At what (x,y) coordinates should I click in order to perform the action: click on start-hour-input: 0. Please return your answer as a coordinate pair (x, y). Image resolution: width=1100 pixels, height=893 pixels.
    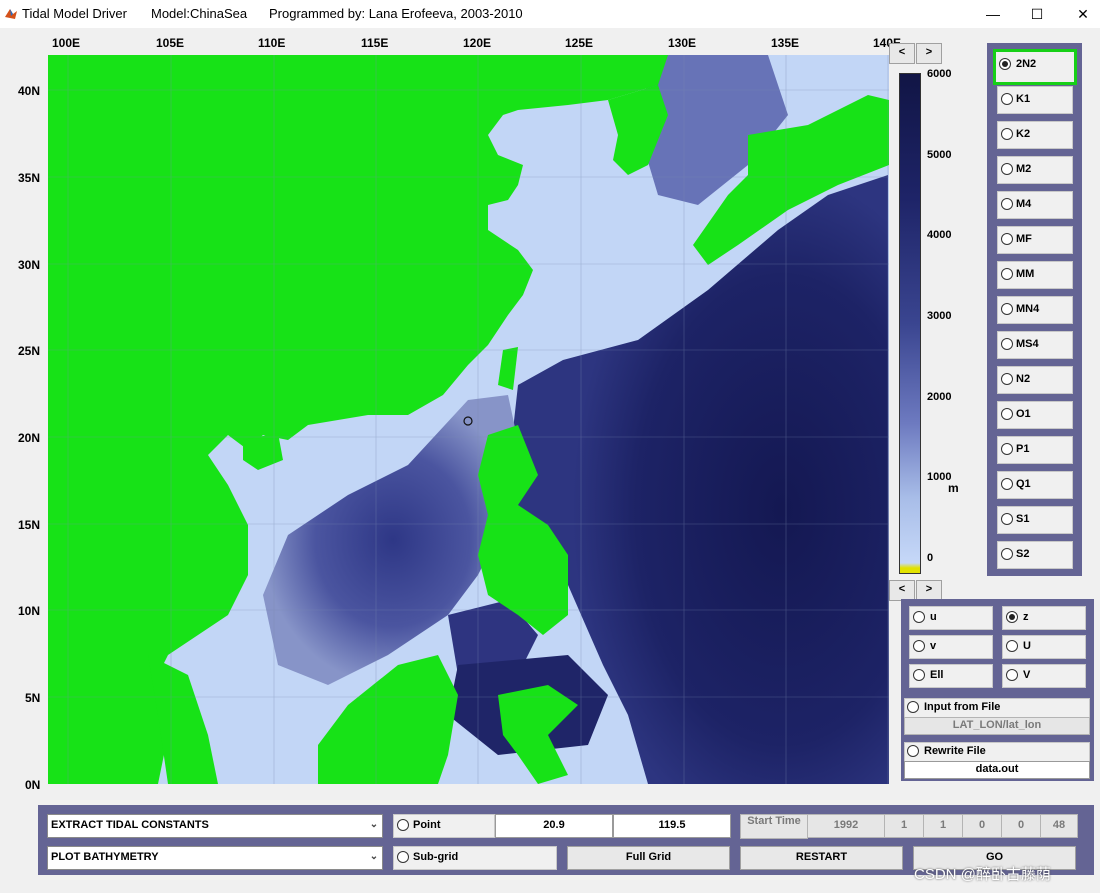
    Looking at the image, I should click on (982, 826).